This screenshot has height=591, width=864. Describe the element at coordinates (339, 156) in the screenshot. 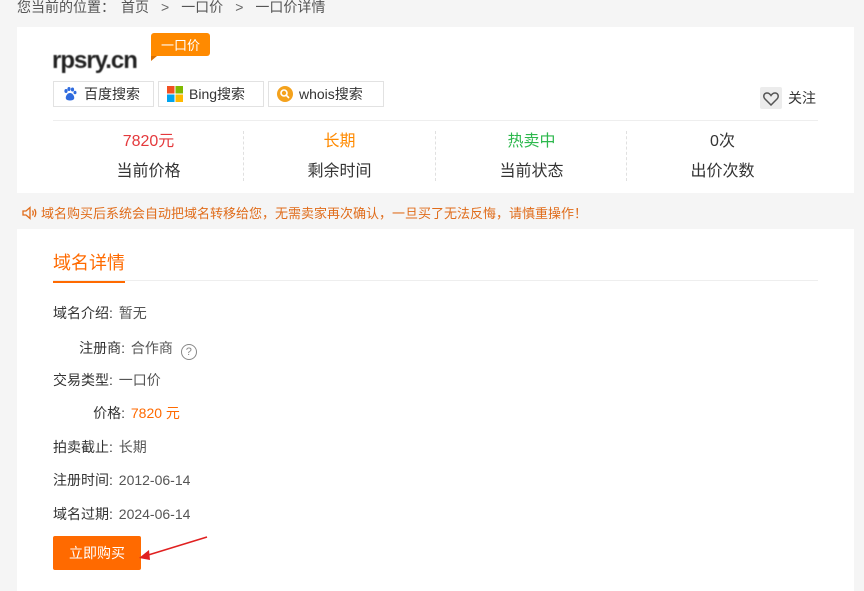

I see `stat-remaining-time: 长期 剩余时间` at that location.